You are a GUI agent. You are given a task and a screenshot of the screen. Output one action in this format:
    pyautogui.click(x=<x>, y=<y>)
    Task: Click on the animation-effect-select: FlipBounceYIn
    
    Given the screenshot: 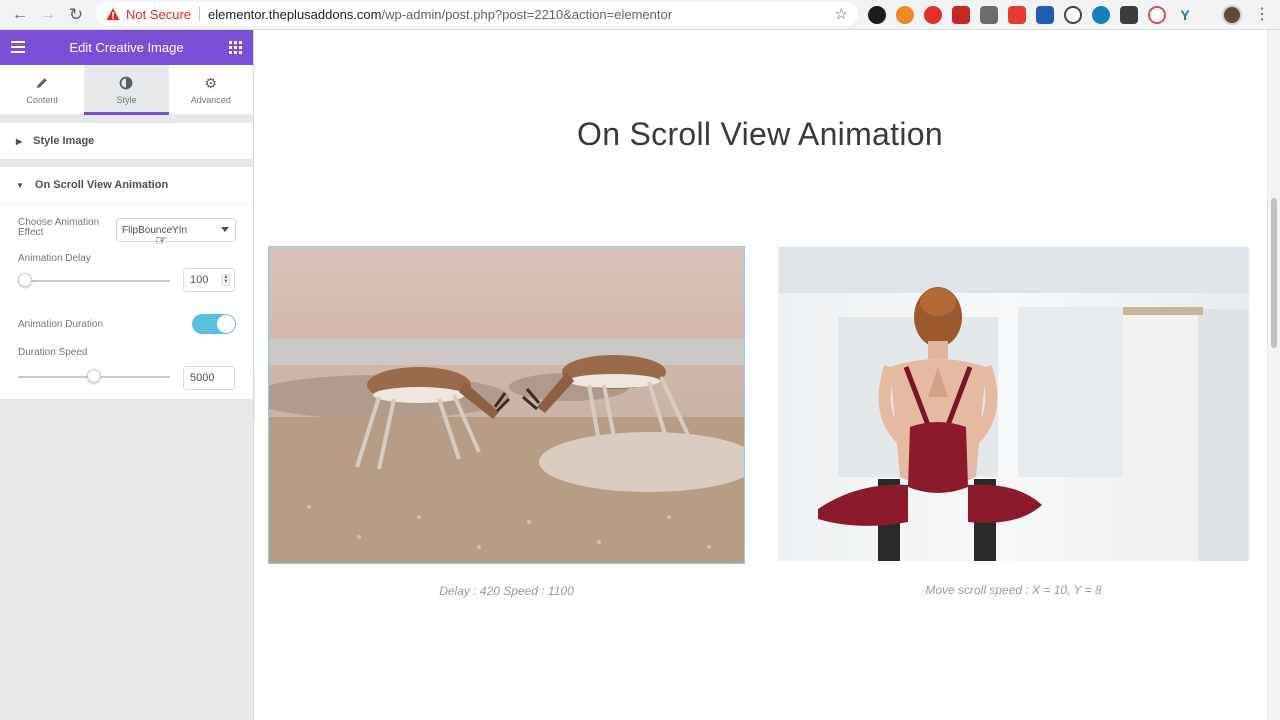 What is the action you would take?
    pyautogui.click(x=176, y=230)
    